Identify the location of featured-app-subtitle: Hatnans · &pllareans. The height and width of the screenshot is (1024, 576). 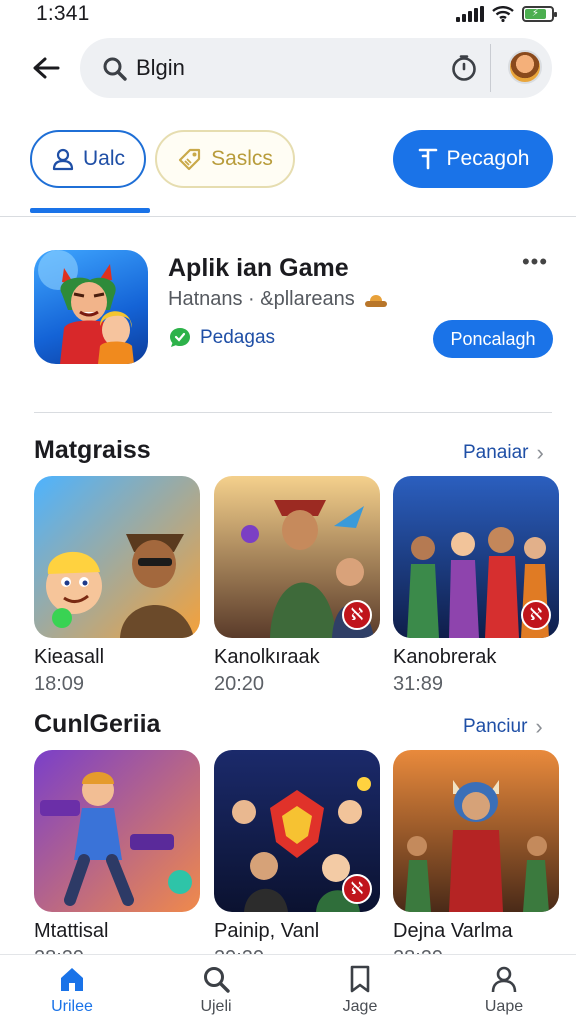
(278, 299).